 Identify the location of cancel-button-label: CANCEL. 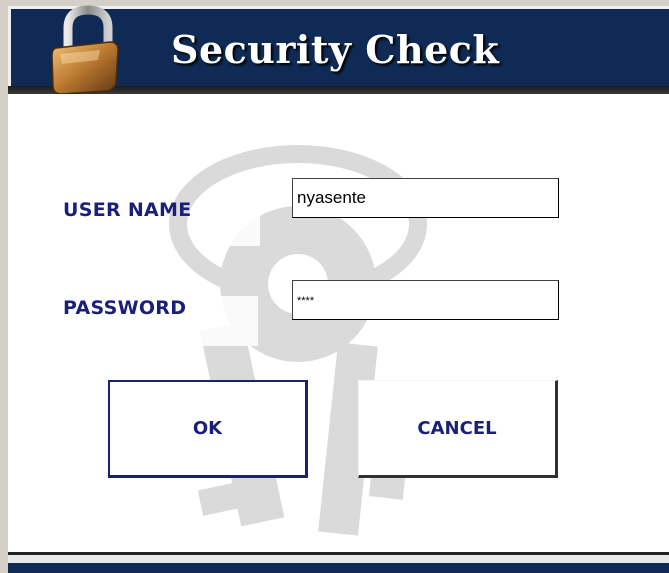
(457, 428).